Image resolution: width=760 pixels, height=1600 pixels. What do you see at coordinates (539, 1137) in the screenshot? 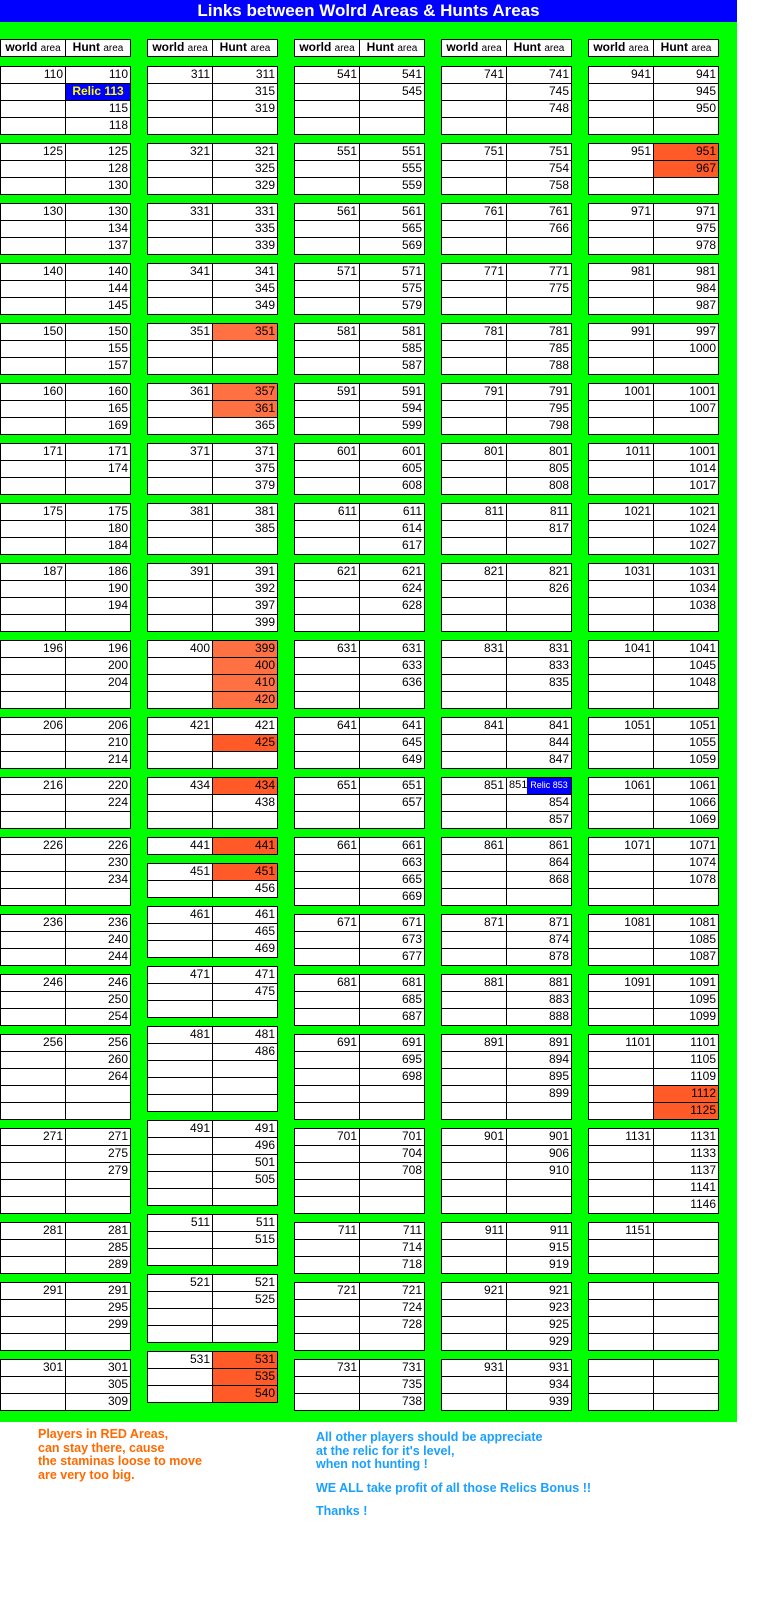
I see `hunt-area-cell: 901` at bounding box center [539, 1137].